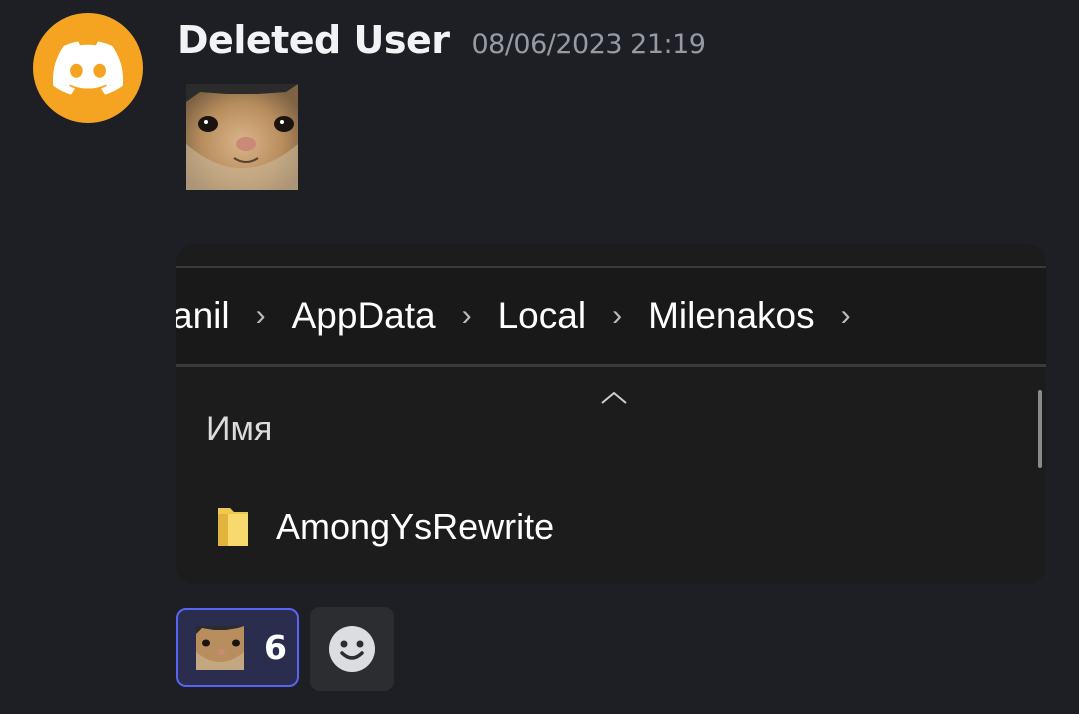  Describe the element at coordinates (239, 429) in the screenshot. I see `column-header-name: Имя` at that location.